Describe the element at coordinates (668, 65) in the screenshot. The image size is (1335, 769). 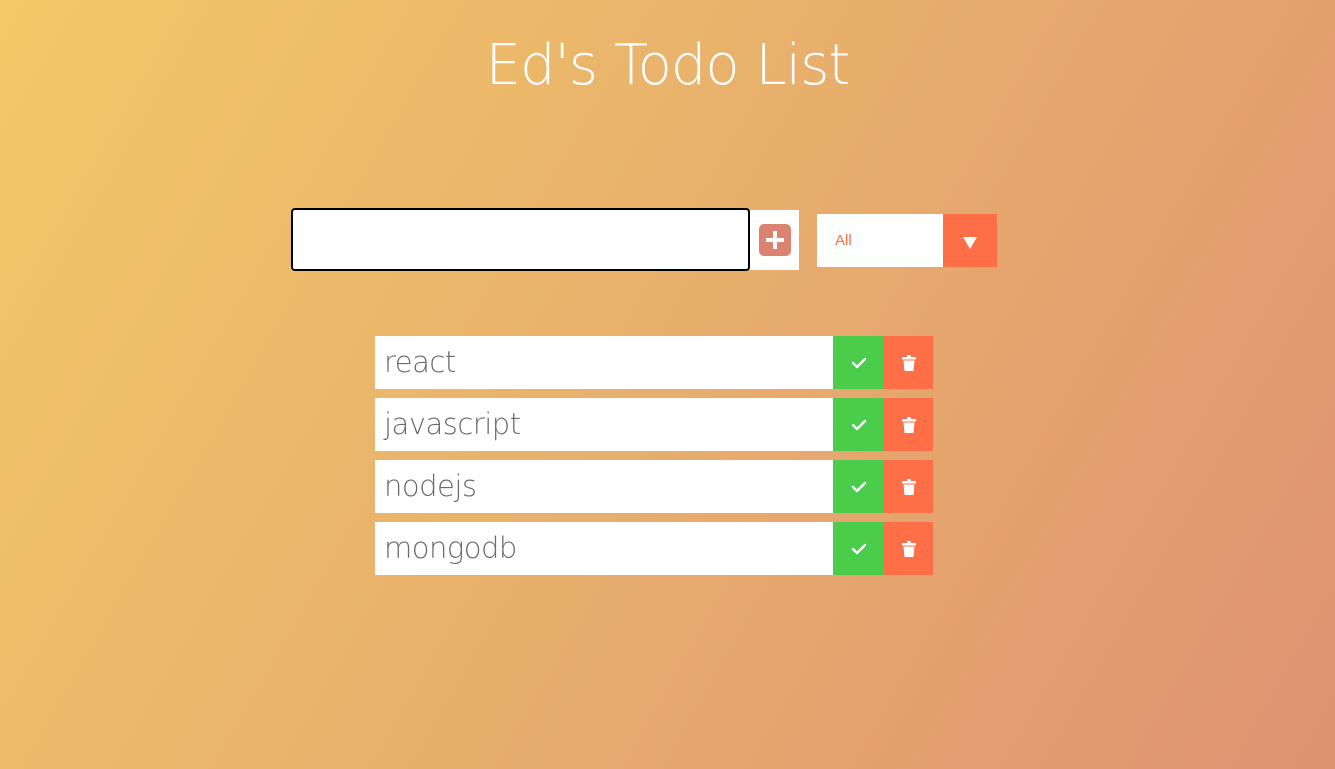
I see `page-title: Ed's Todo List` at that location.